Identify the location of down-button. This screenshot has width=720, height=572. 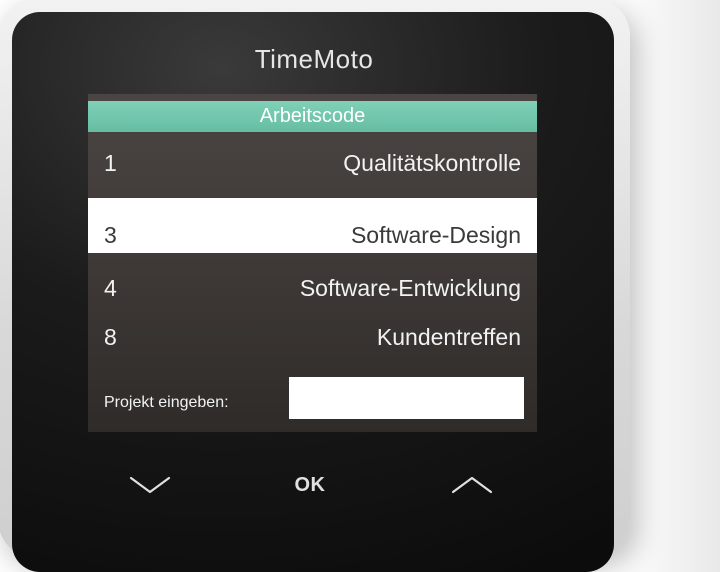
(150, 485).